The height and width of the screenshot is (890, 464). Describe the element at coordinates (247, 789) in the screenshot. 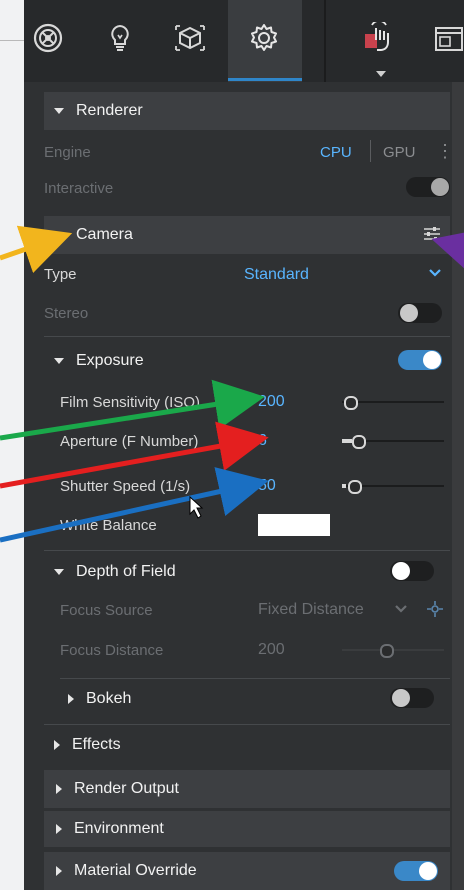

I see `render-output-section-header: Render Output` at that location.